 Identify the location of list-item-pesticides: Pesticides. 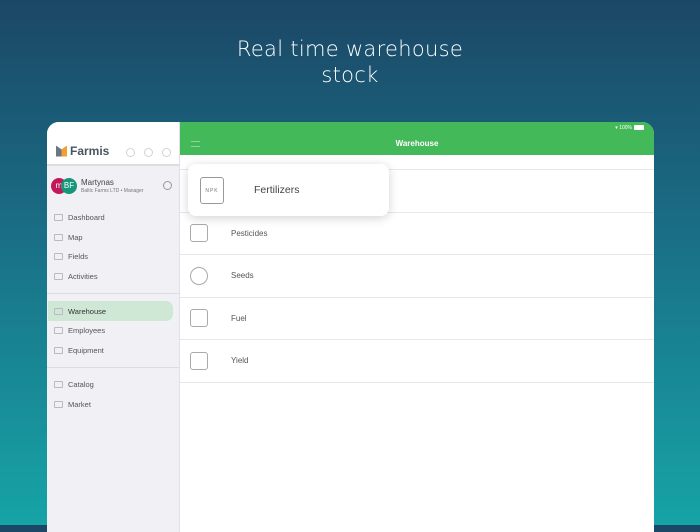
(417, 234).